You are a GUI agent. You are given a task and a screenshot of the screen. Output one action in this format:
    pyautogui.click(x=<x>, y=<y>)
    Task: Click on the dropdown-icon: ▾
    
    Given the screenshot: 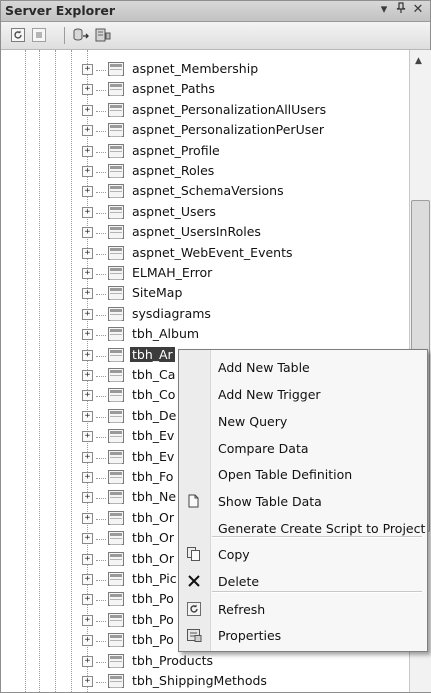 What is the action you would take?
    pyautogui.click(x=384, y=10)
    